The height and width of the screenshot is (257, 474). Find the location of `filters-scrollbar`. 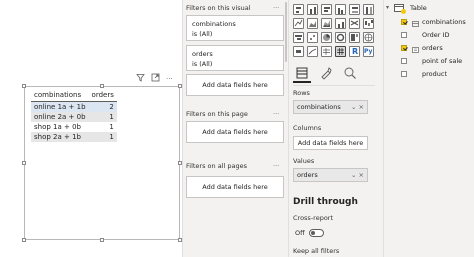

filters-scrollbar is located at coordinates (286, 32).